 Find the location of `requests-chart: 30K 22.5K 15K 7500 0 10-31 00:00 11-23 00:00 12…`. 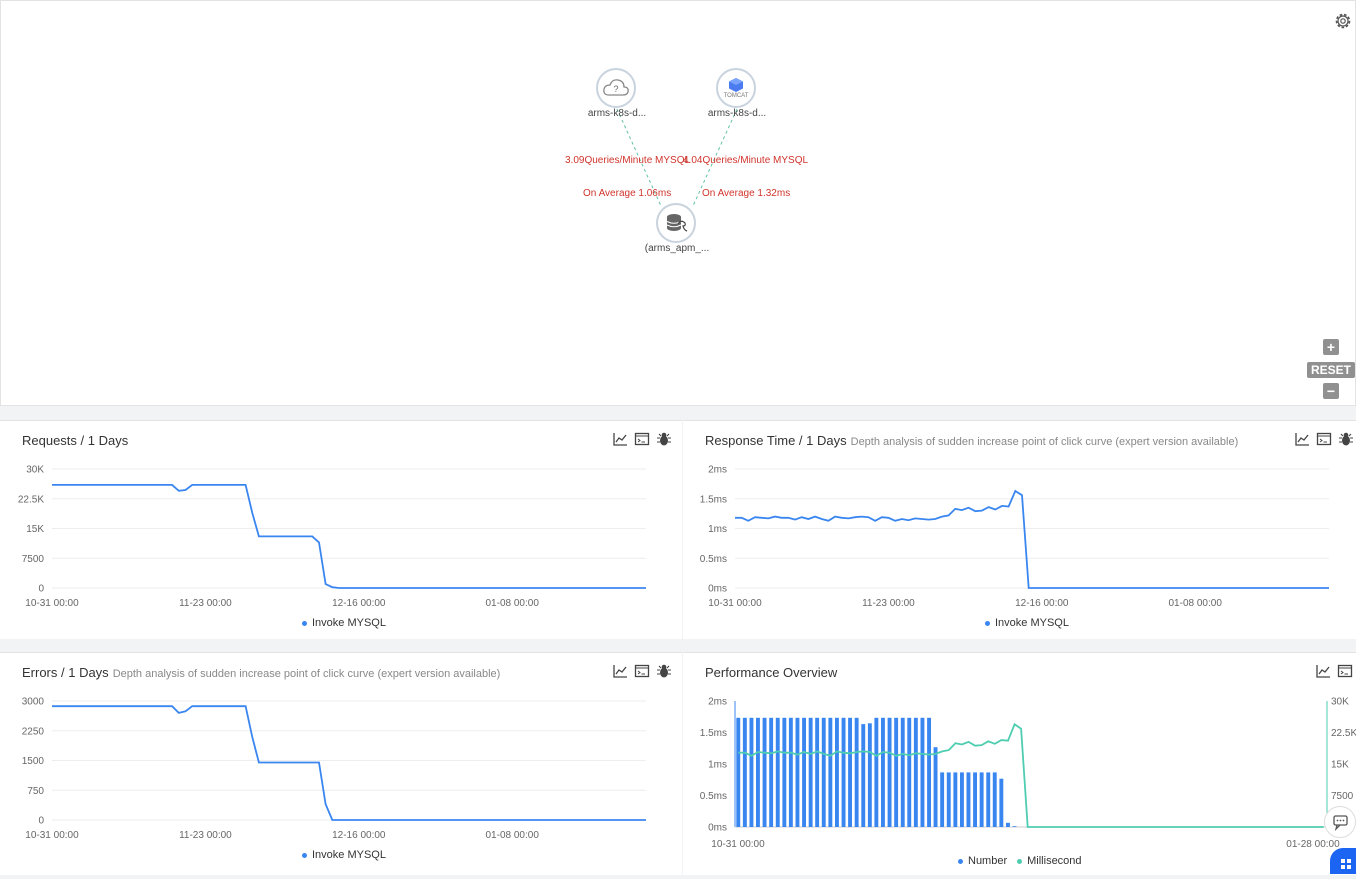

requests-chart: 30K 22.5K 15K 7500 0 10-31 00:00 11-23 00:00 12… is located at coordinates (341, 539).